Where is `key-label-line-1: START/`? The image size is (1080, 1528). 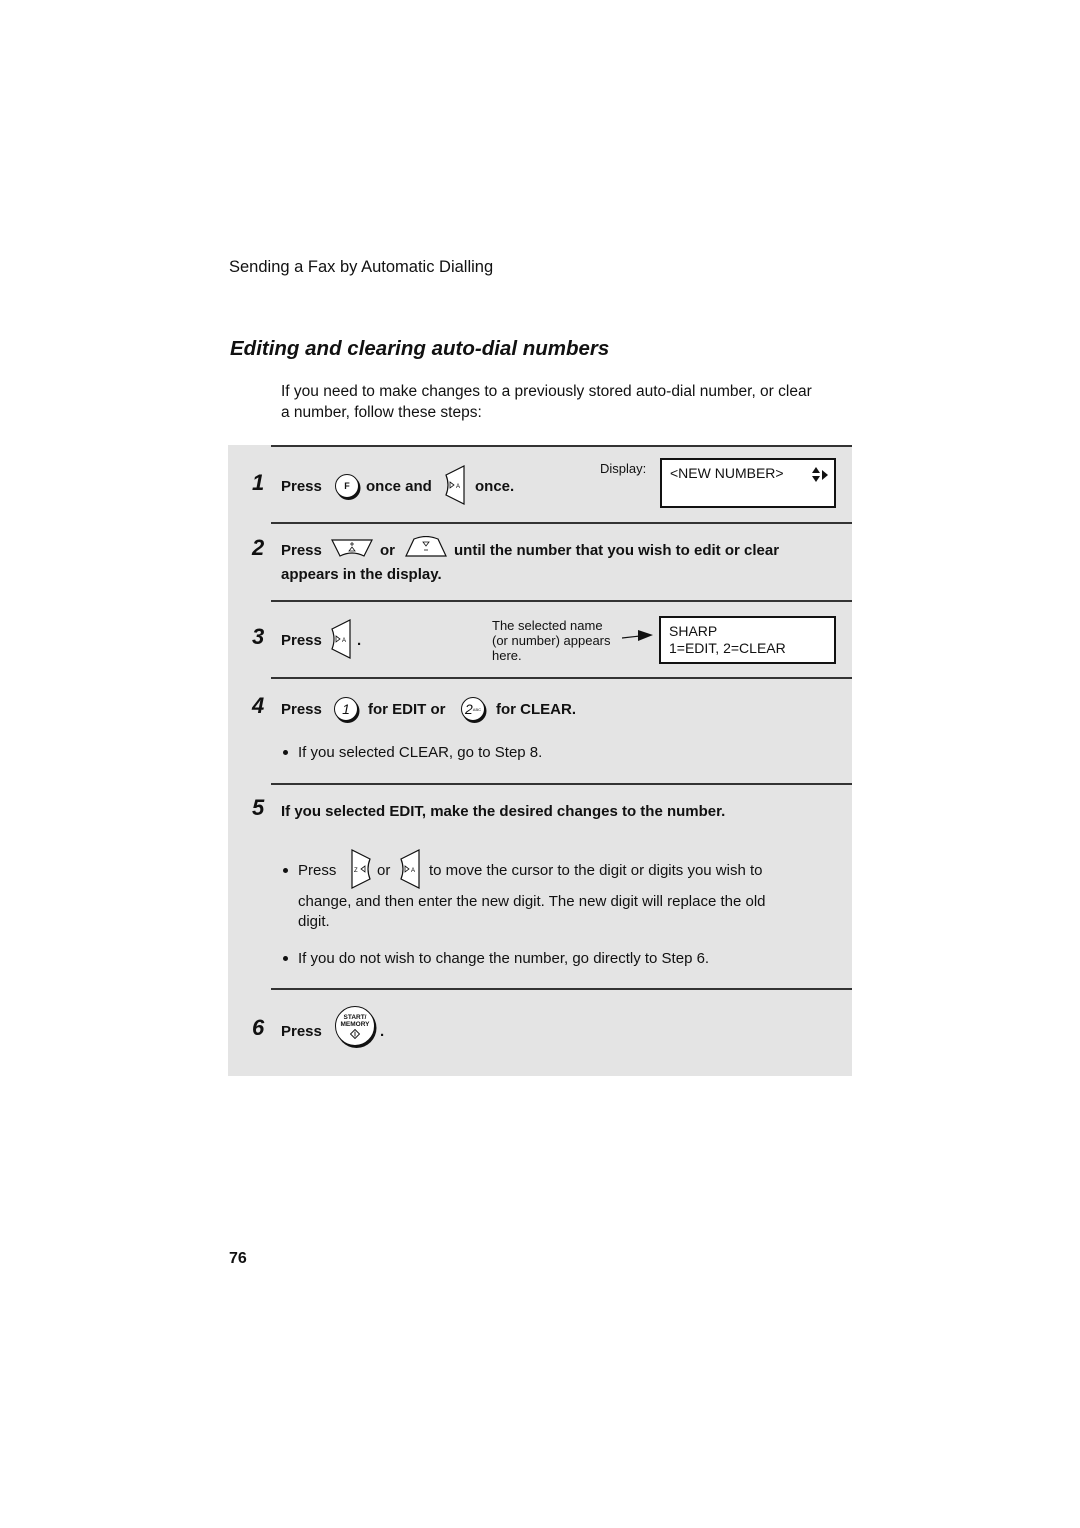 key-label-line-1: START/ is located at coordinates (355, 1017).